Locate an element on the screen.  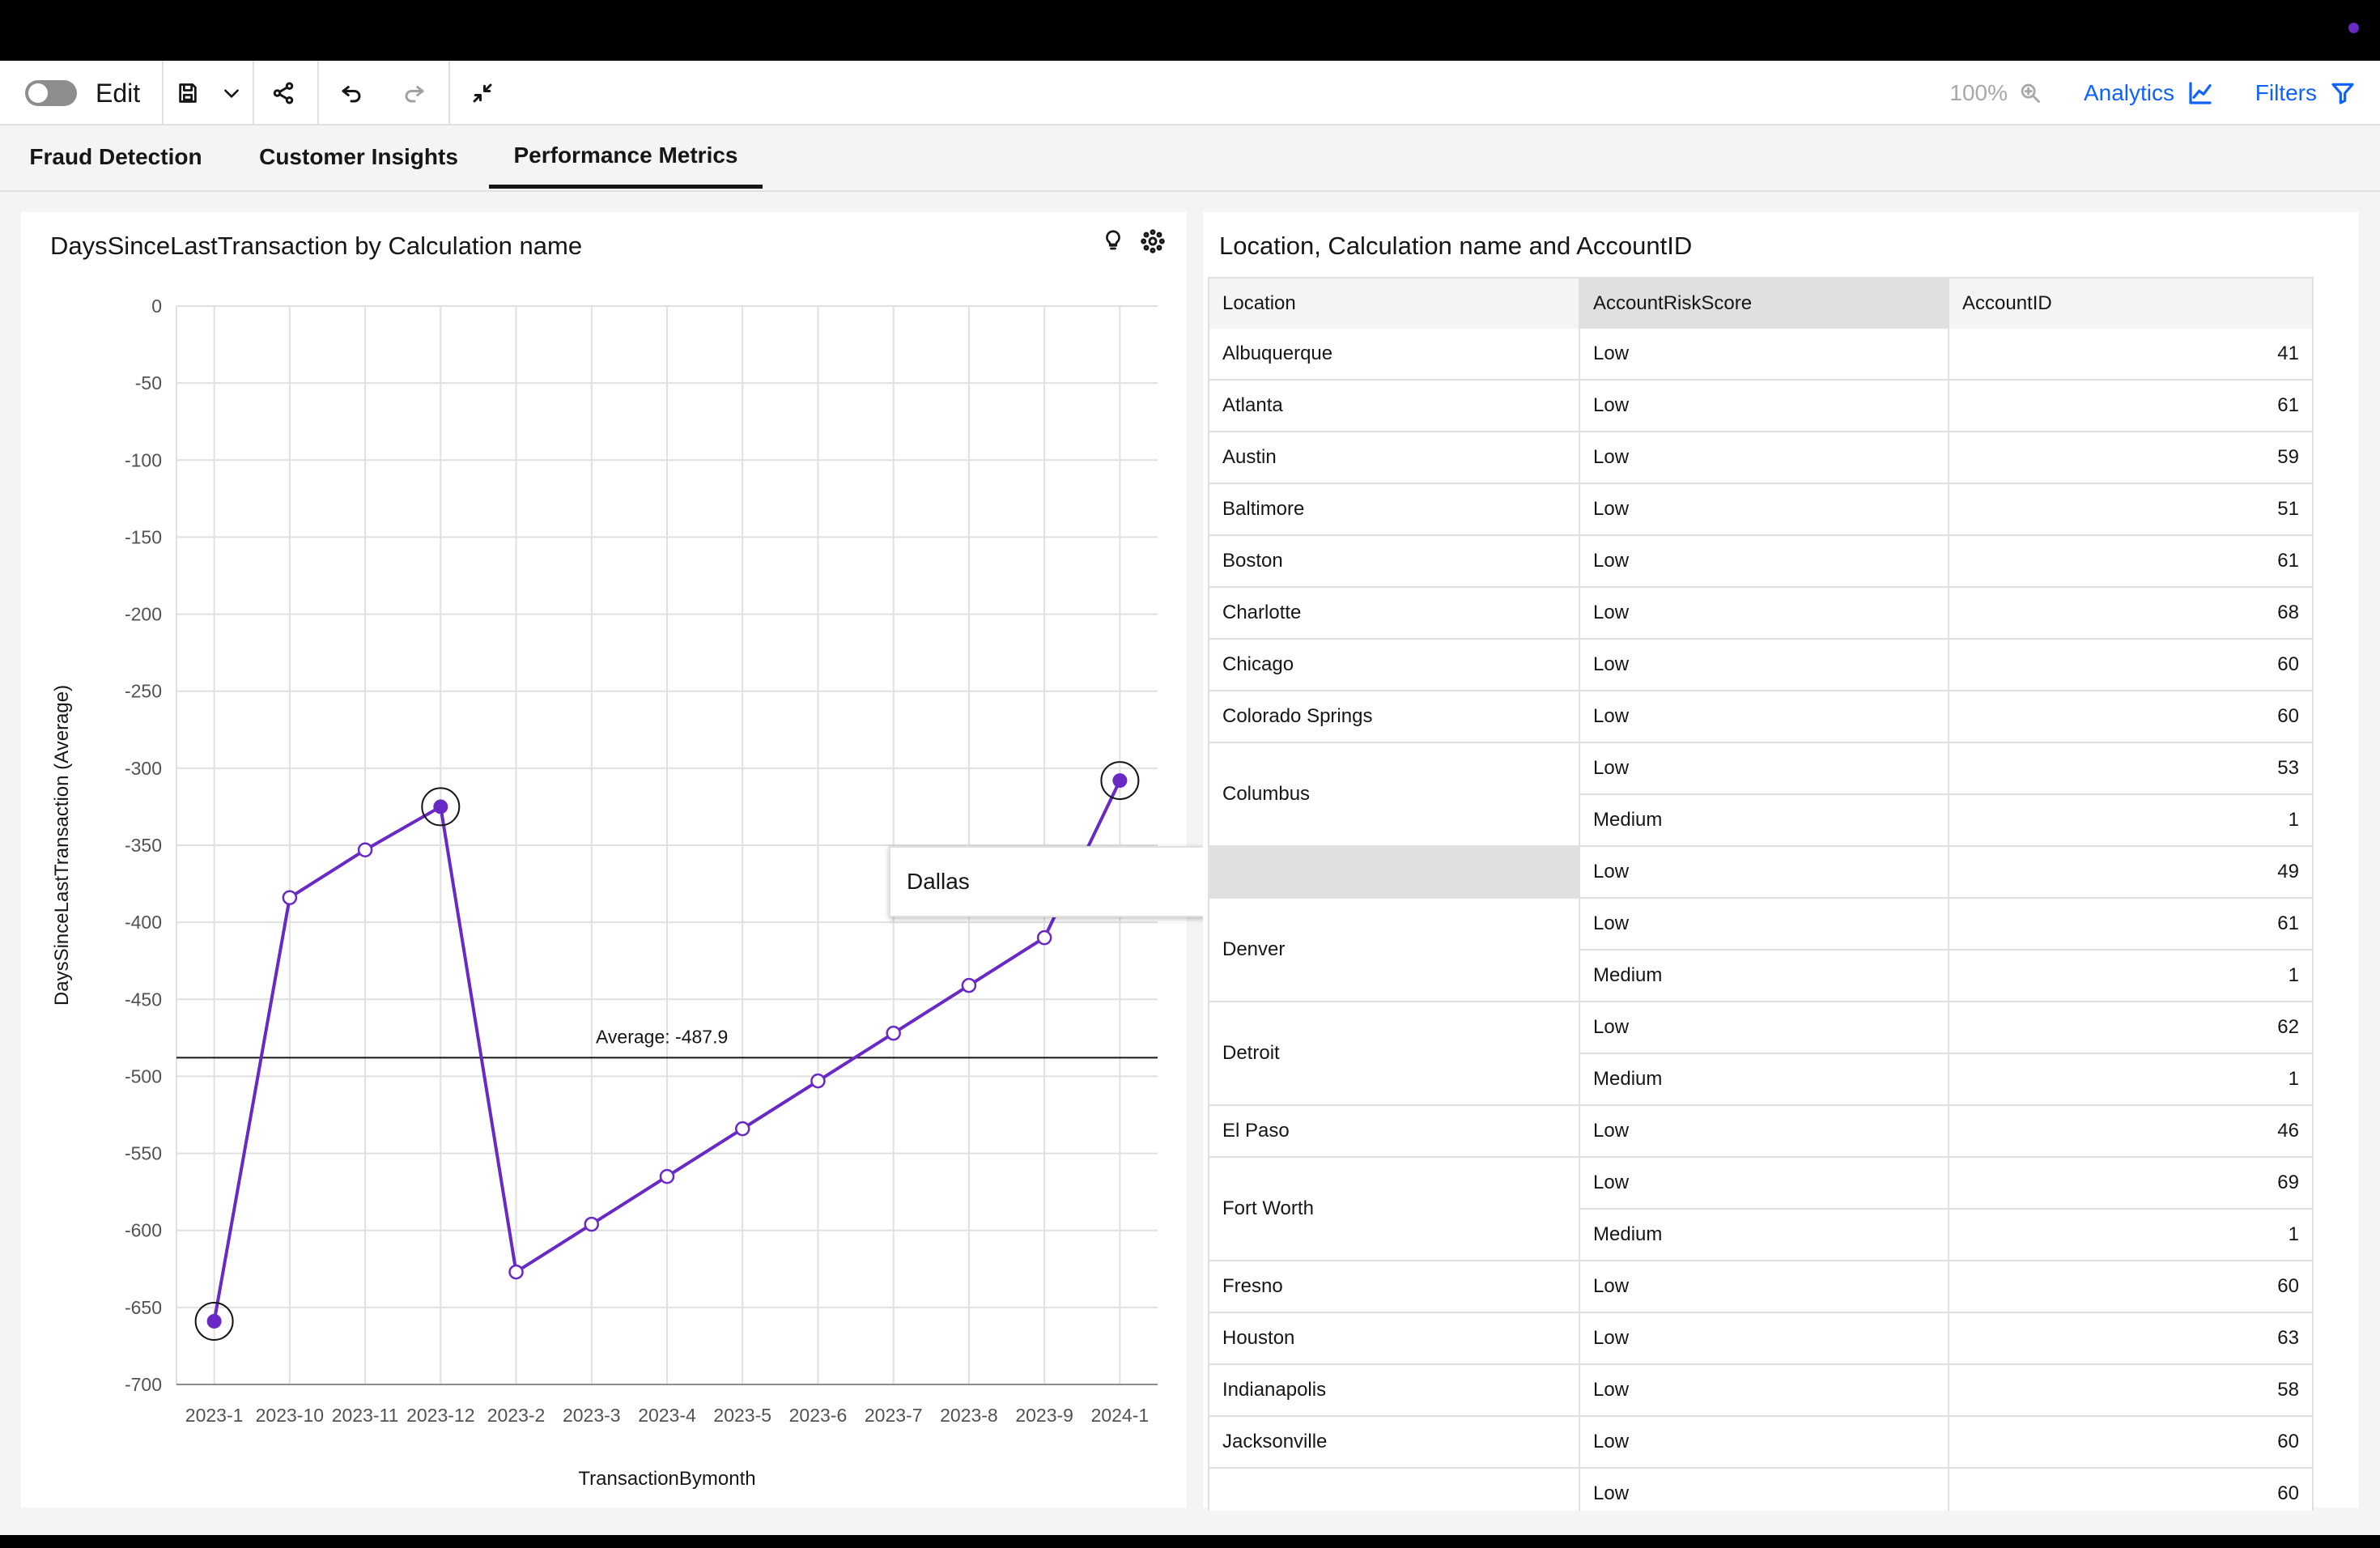
column-header: Location is located at coordinates (1395, 304).